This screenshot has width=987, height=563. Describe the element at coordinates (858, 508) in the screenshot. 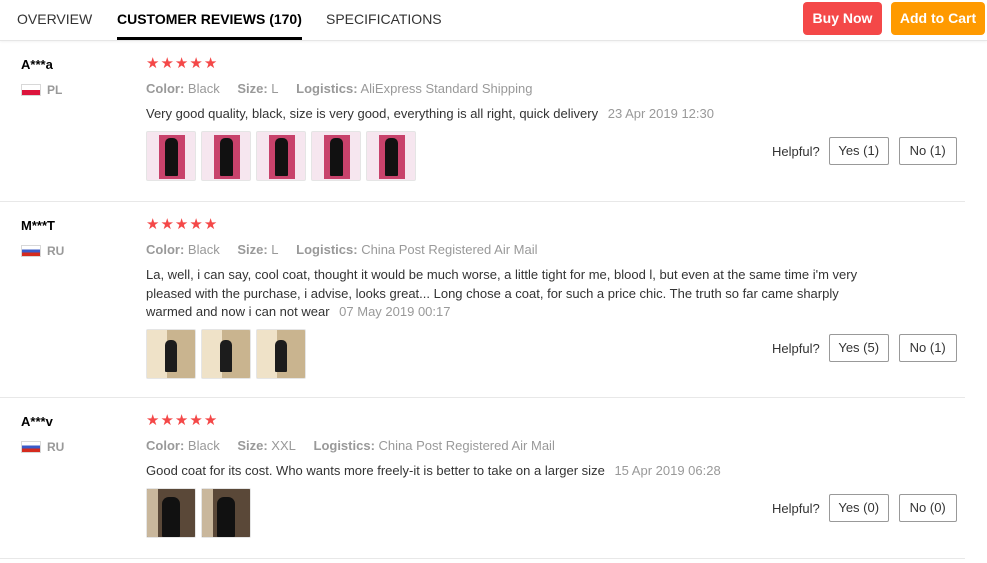

I see `vote-yes-button: Yes (0)` at that location.